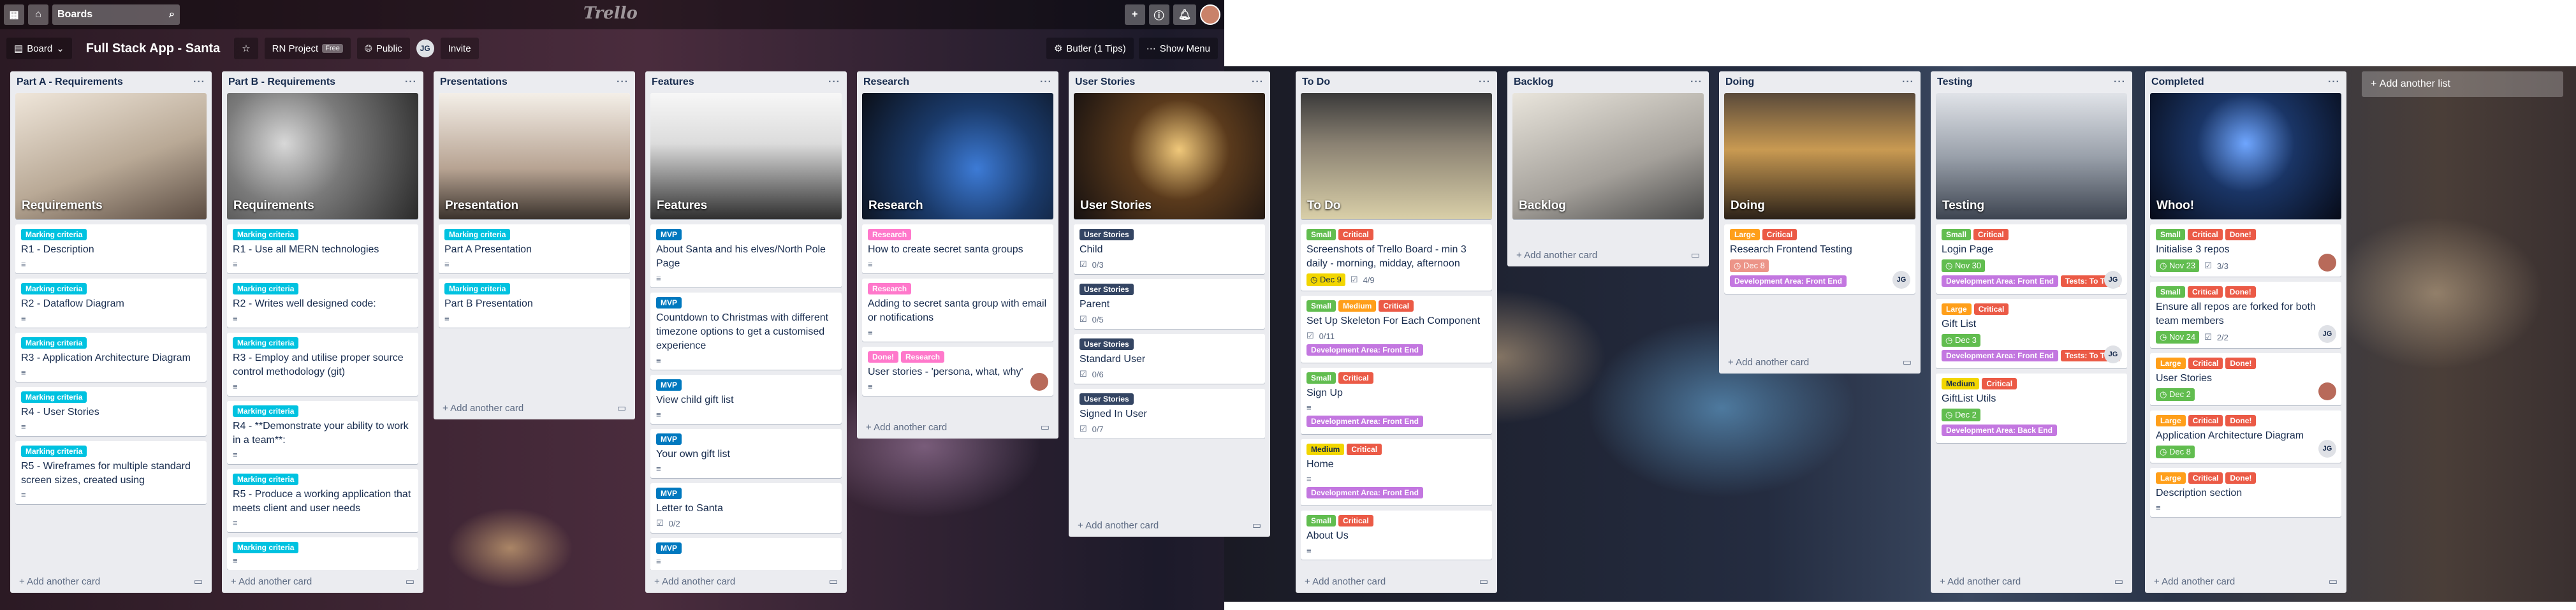 The height and width of the screenshot is (610, 2576). Describe the element at coordinates (425, 48) in the screenshot. I see `member-avatar: JG` at that location.